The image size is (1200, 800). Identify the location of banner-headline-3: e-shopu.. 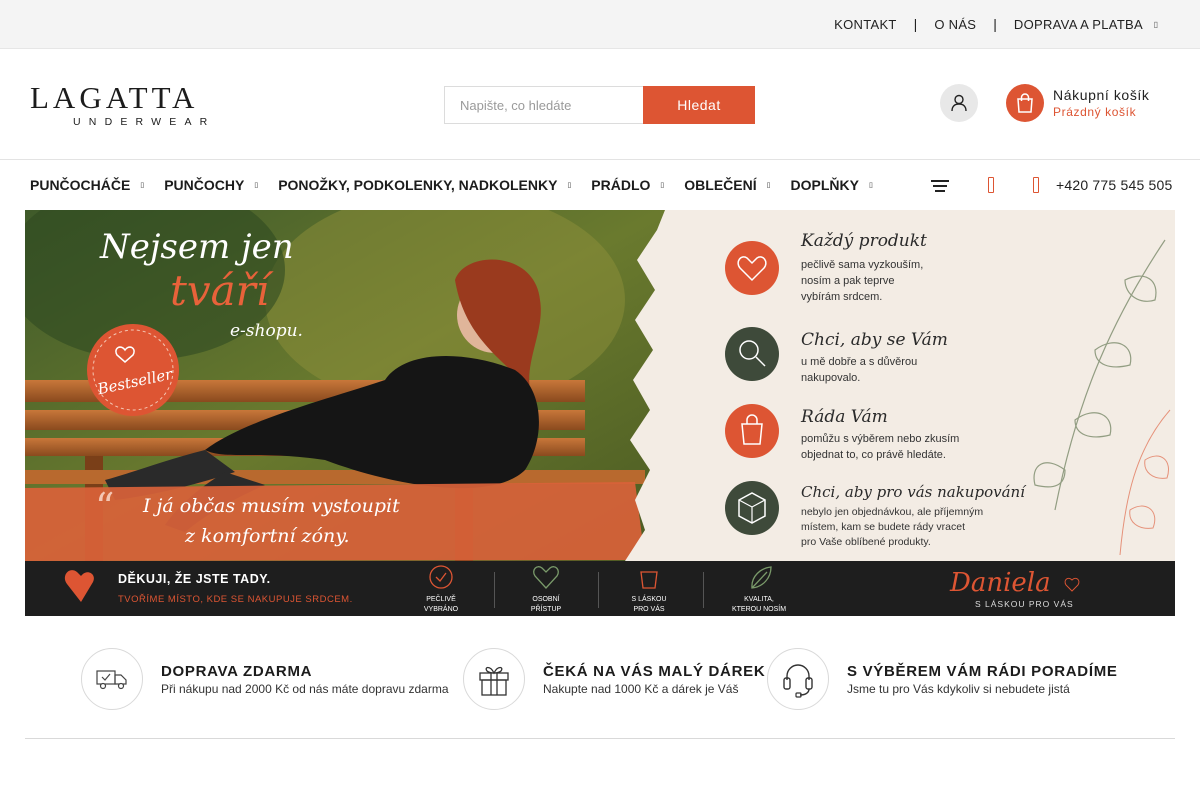
(266, 331).